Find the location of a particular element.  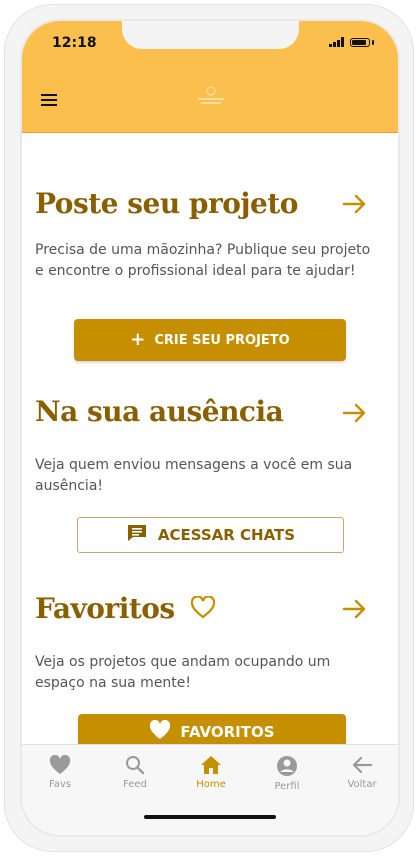

create-project-label: CRIE SEU PROJETO is located at coordinates (222, 340).